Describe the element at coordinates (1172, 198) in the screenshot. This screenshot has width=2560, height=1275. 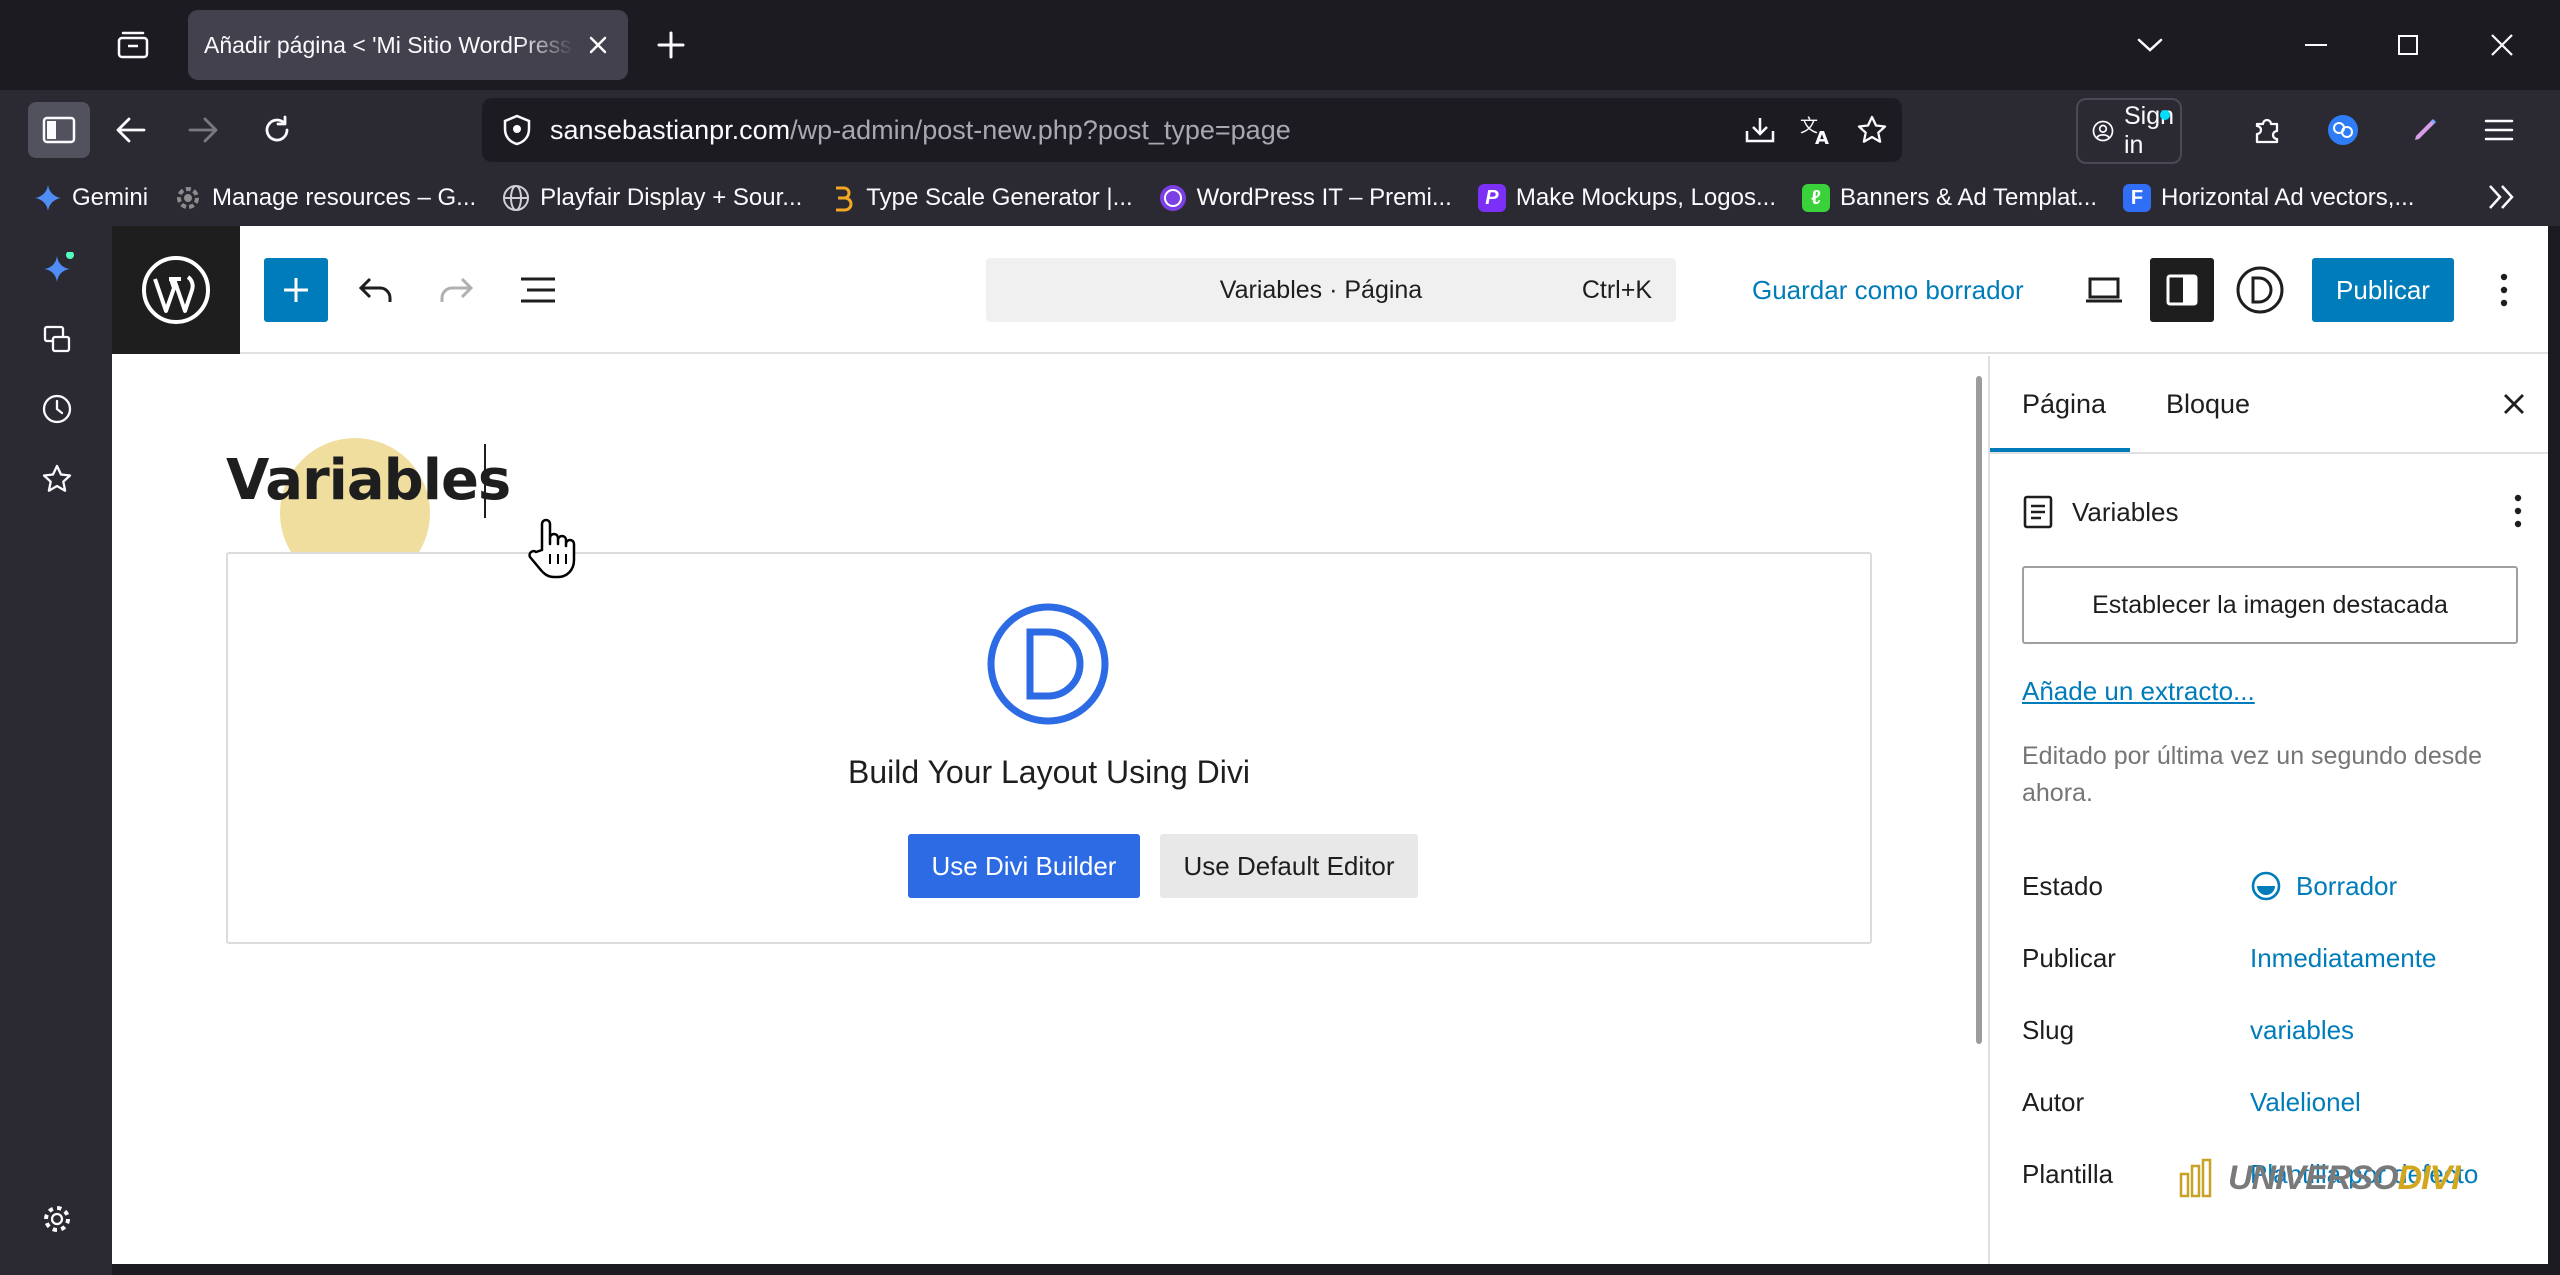
I see `wordpress-it-icon` at that location.